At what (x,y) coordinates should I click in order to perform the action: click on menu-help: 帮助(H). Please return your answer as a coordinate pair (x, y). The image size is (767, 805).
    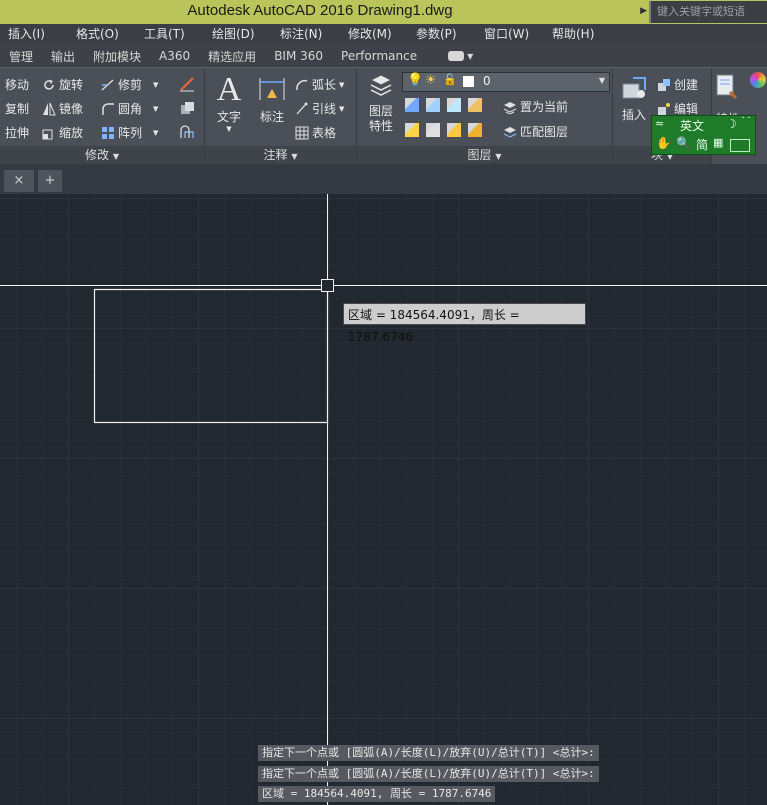
    Looking at the image, I should click on (578, 34).